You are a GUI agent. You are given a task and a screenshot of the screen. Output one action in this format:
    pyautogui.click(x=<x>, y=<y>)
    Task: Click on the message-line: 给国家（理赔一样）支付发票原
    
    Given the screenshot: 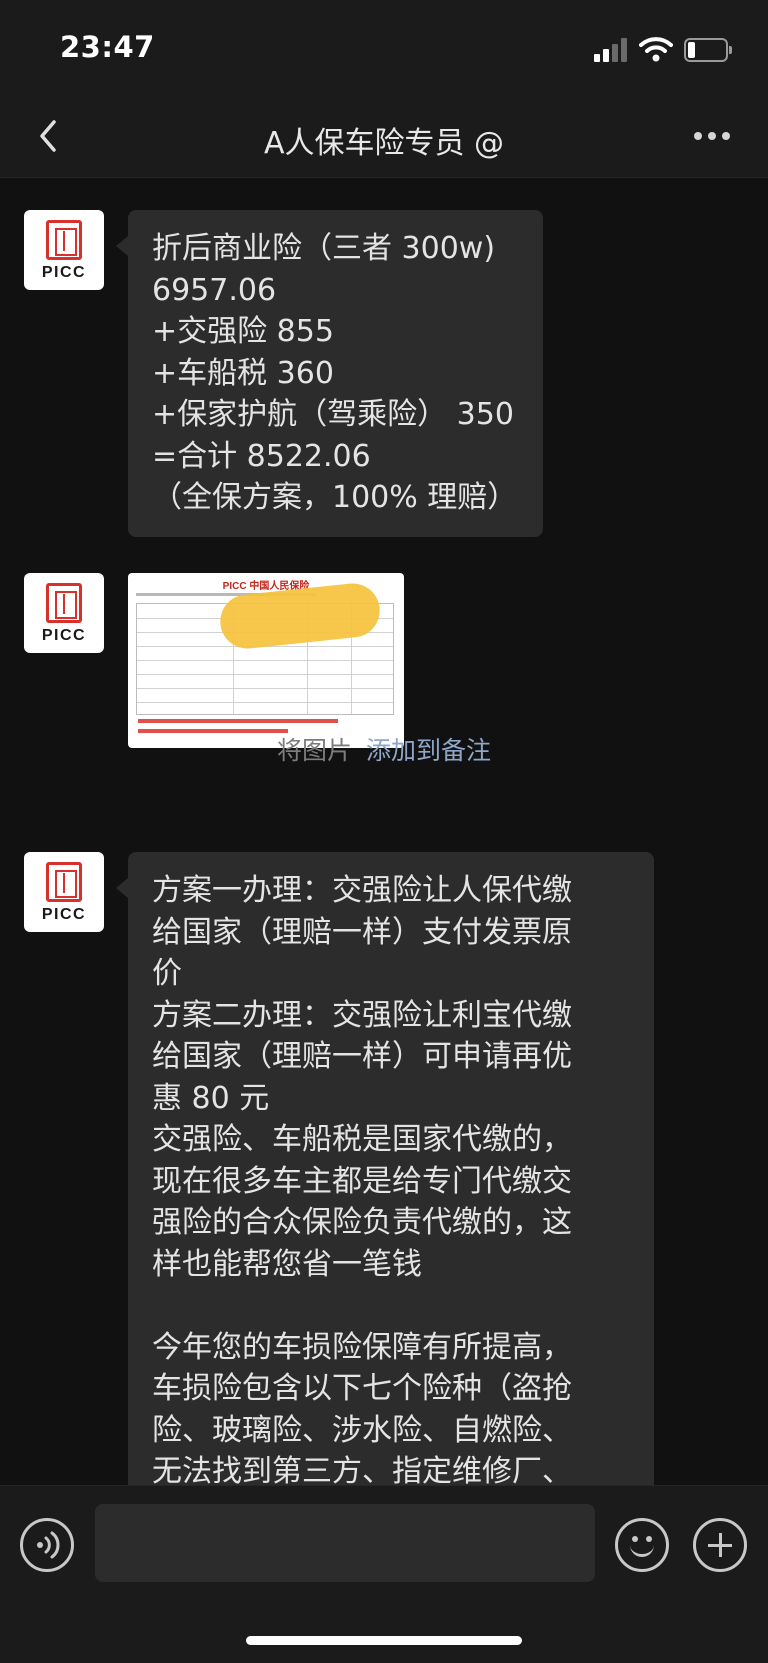 What is the action you would take?
    pyautogui.click(x=362, y=932)
    